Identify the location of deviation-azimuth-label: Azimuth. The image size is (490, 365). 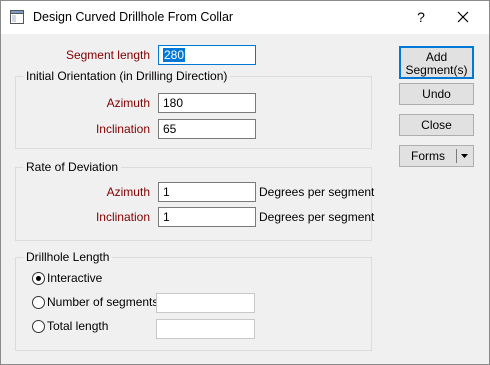
(128, 192).